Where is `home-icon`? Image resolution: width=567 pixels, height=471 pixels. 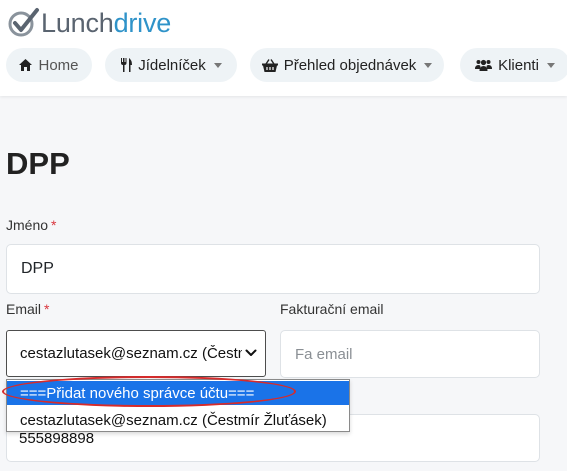
home-icon is located at coordinates (26, 65).